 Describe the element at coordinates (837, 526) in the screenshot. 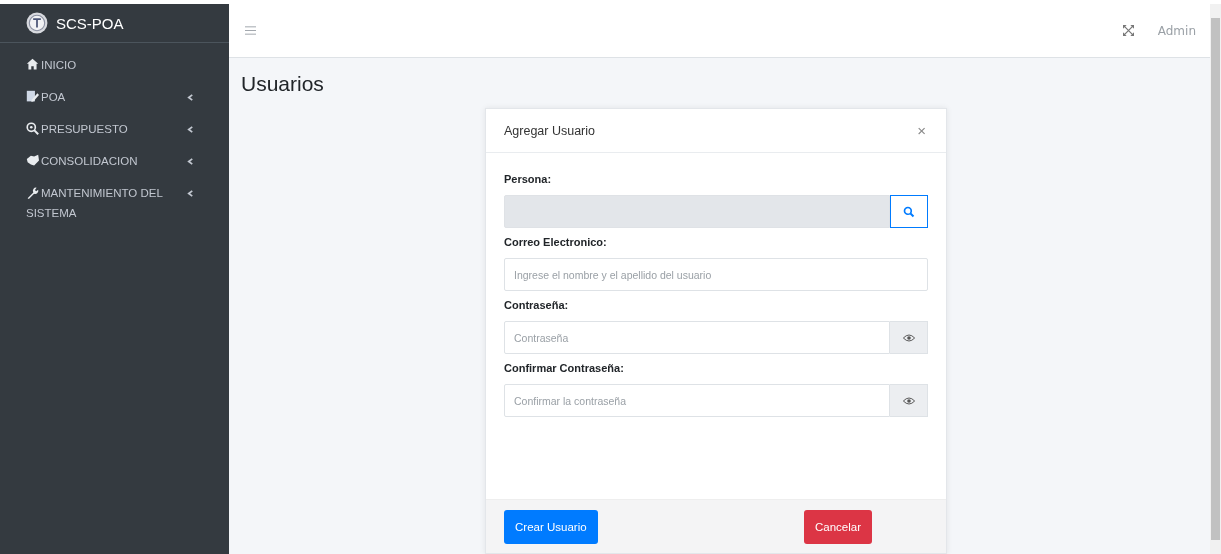

I see `cancel-button: Cancelar` at that location.